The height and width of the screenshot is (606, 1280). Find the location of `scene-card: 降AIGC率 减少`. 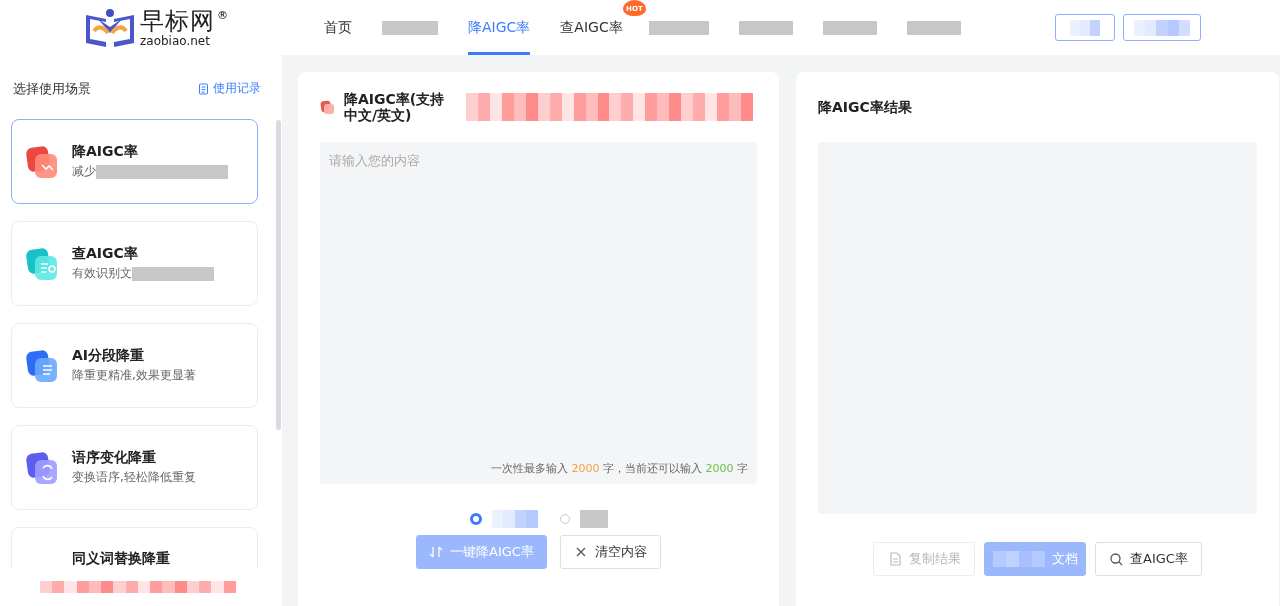

scene-card: 降AIGC率 减少 is located at coordinates (134, 162).